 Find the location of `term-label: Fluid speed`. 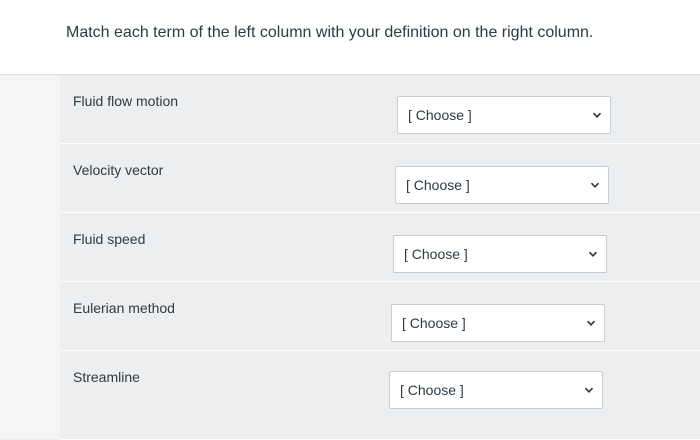

term-label: Fluid speed is located at coordinates (109, 239).